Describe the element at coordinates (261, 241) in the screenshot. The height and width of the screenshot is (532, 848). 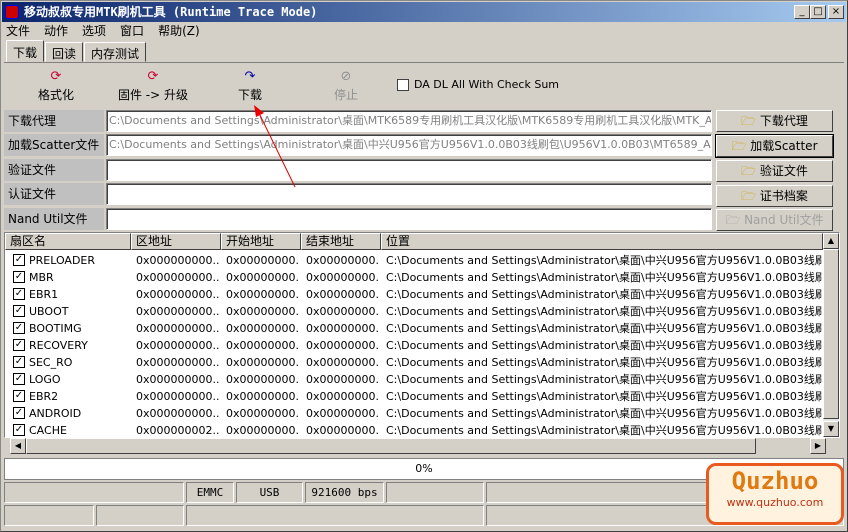
I see `col-start-header: 开始地址` at that location.